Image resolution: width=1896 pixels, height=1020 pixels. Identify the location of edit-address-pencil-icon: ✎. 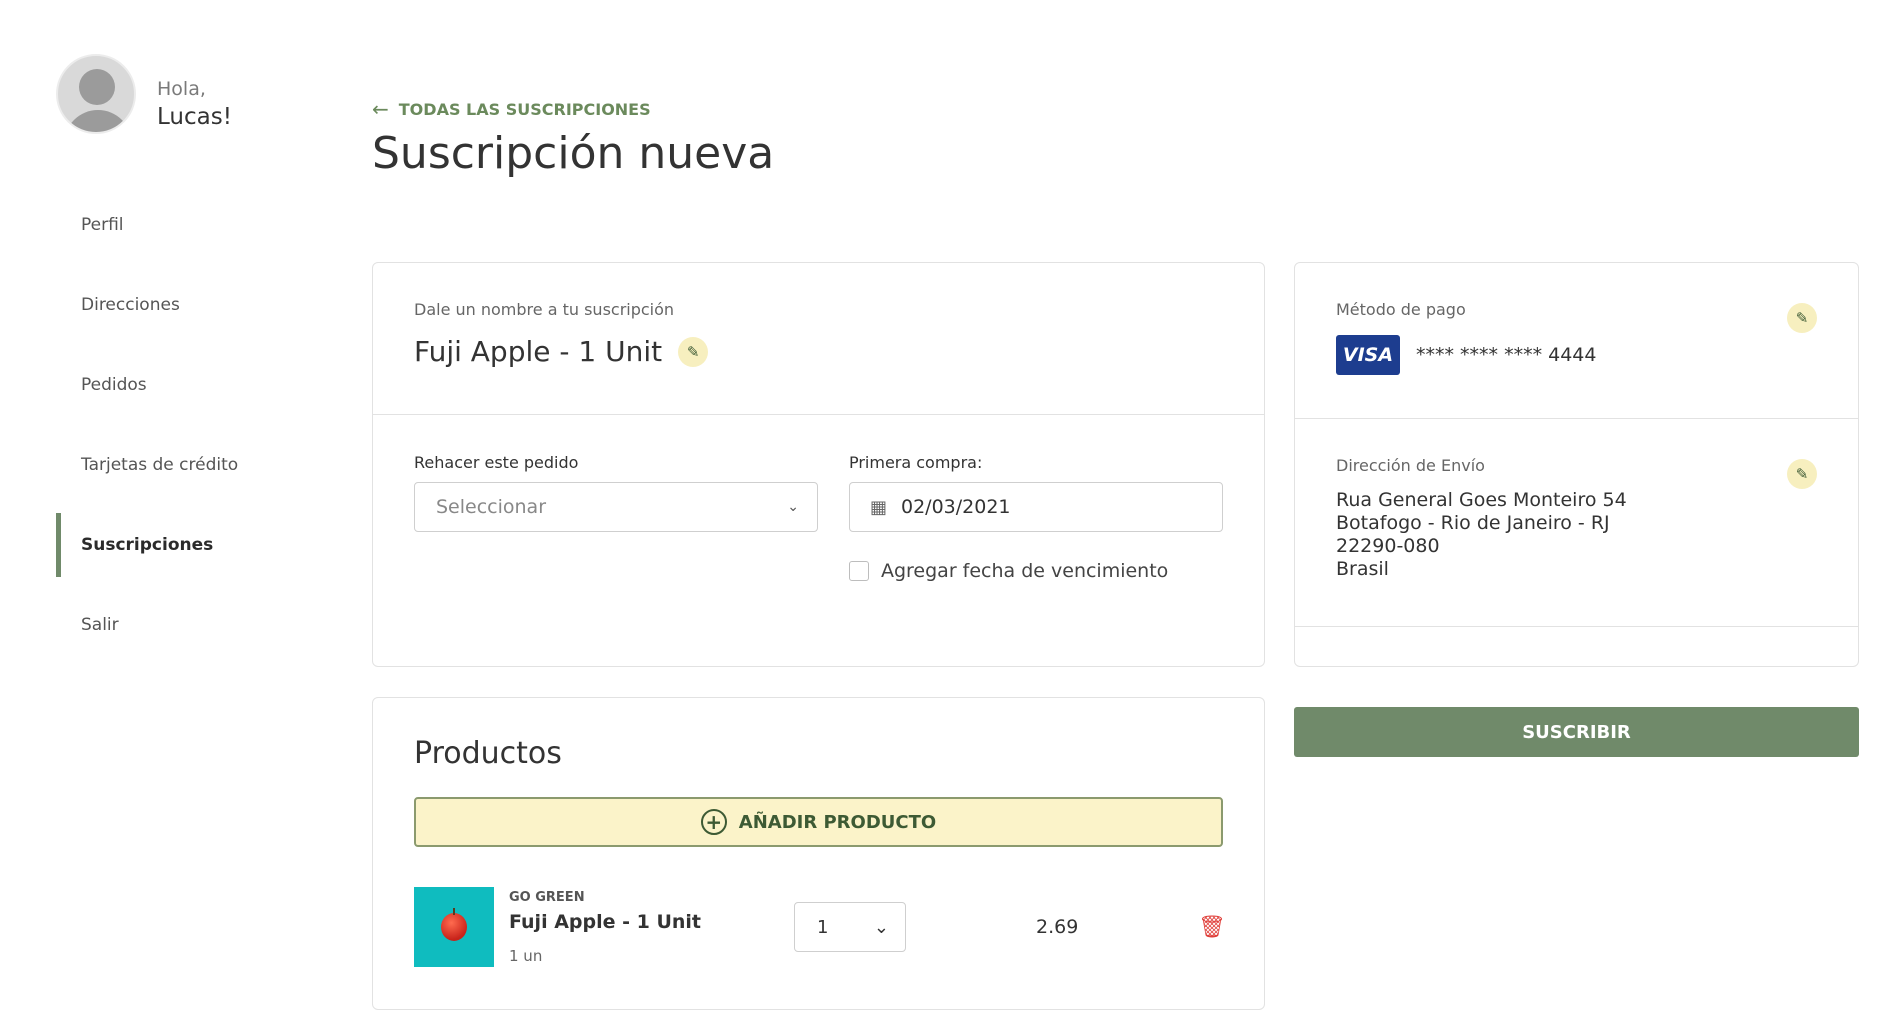
(1802, 474).